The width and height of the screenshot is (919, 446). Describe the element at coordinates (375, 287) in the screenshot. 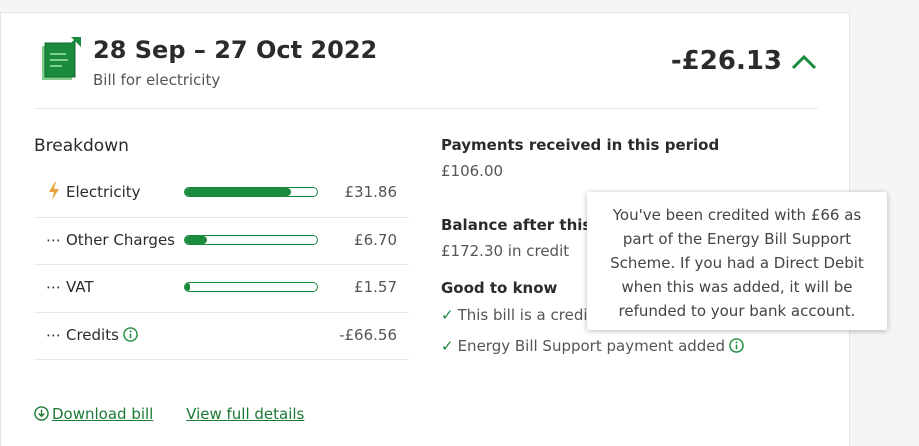

I see `breakdown-value: £1.57` at that location.